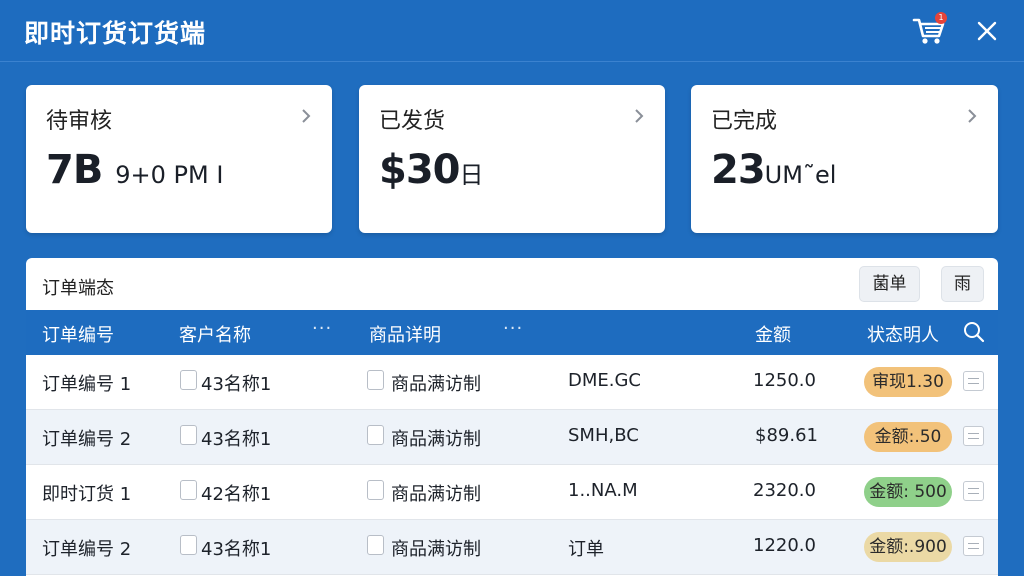  Describe the element at coordinates (74, 170) in the screenshot. I see `card-value-main: 7B` at that location.